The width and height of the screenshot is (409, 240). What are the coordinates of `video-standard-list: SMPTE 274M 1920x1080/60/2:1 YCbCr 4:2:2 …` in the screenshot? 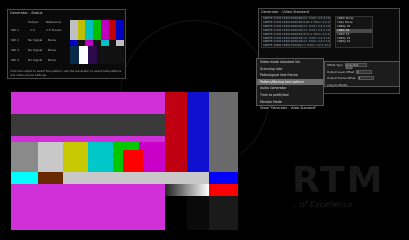 It's located at (296, 32).